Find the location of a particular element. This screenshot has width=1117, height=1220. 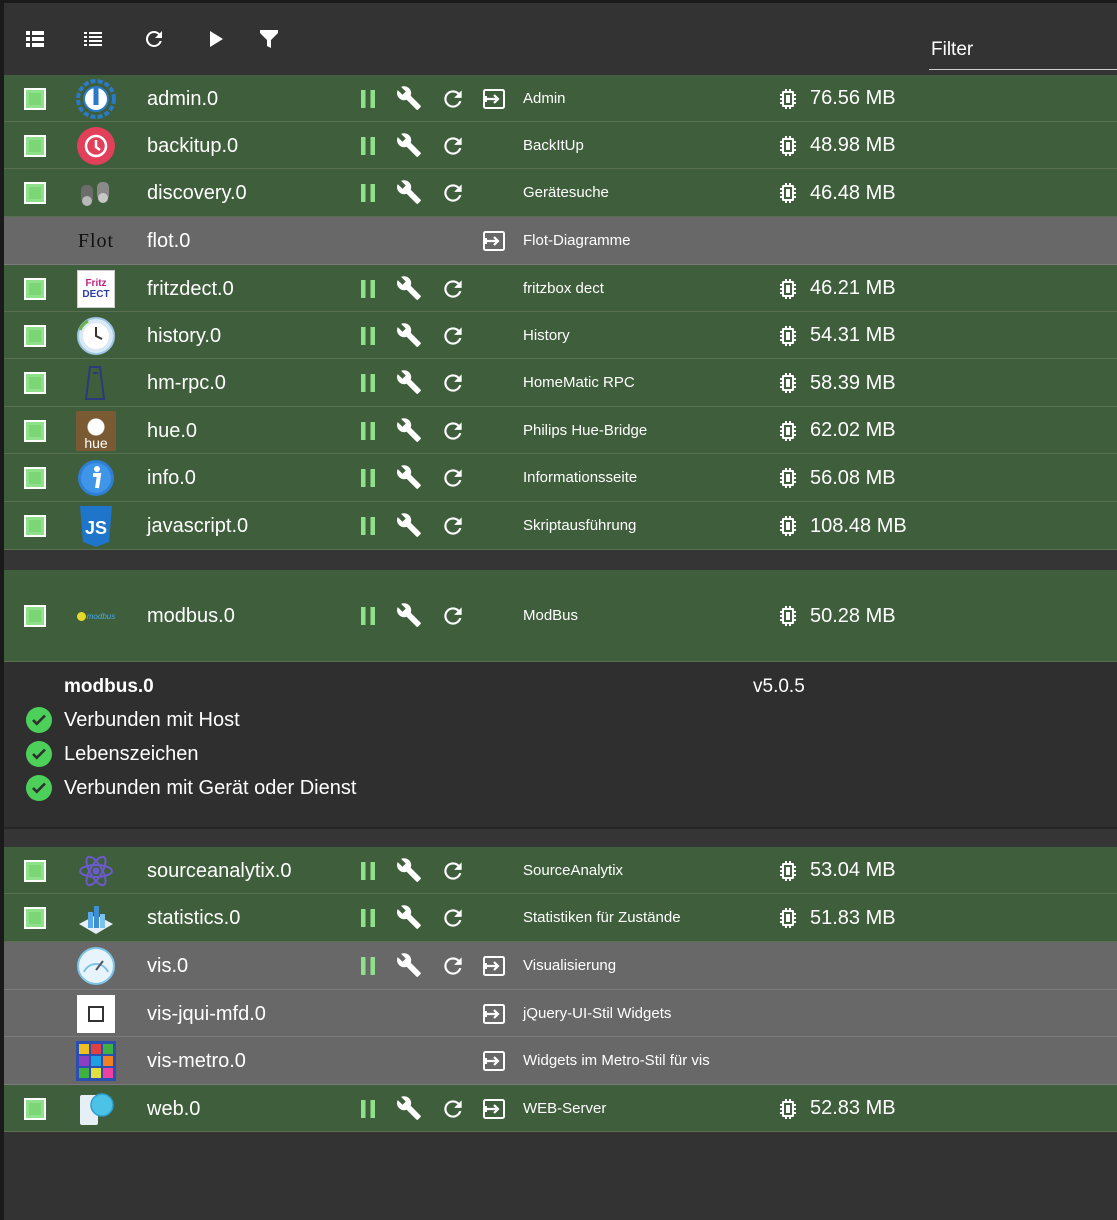

adapter-row-modbus-0: modbus modbus.0 ModBus 50.28 MB is located at coordinates (560, 616).